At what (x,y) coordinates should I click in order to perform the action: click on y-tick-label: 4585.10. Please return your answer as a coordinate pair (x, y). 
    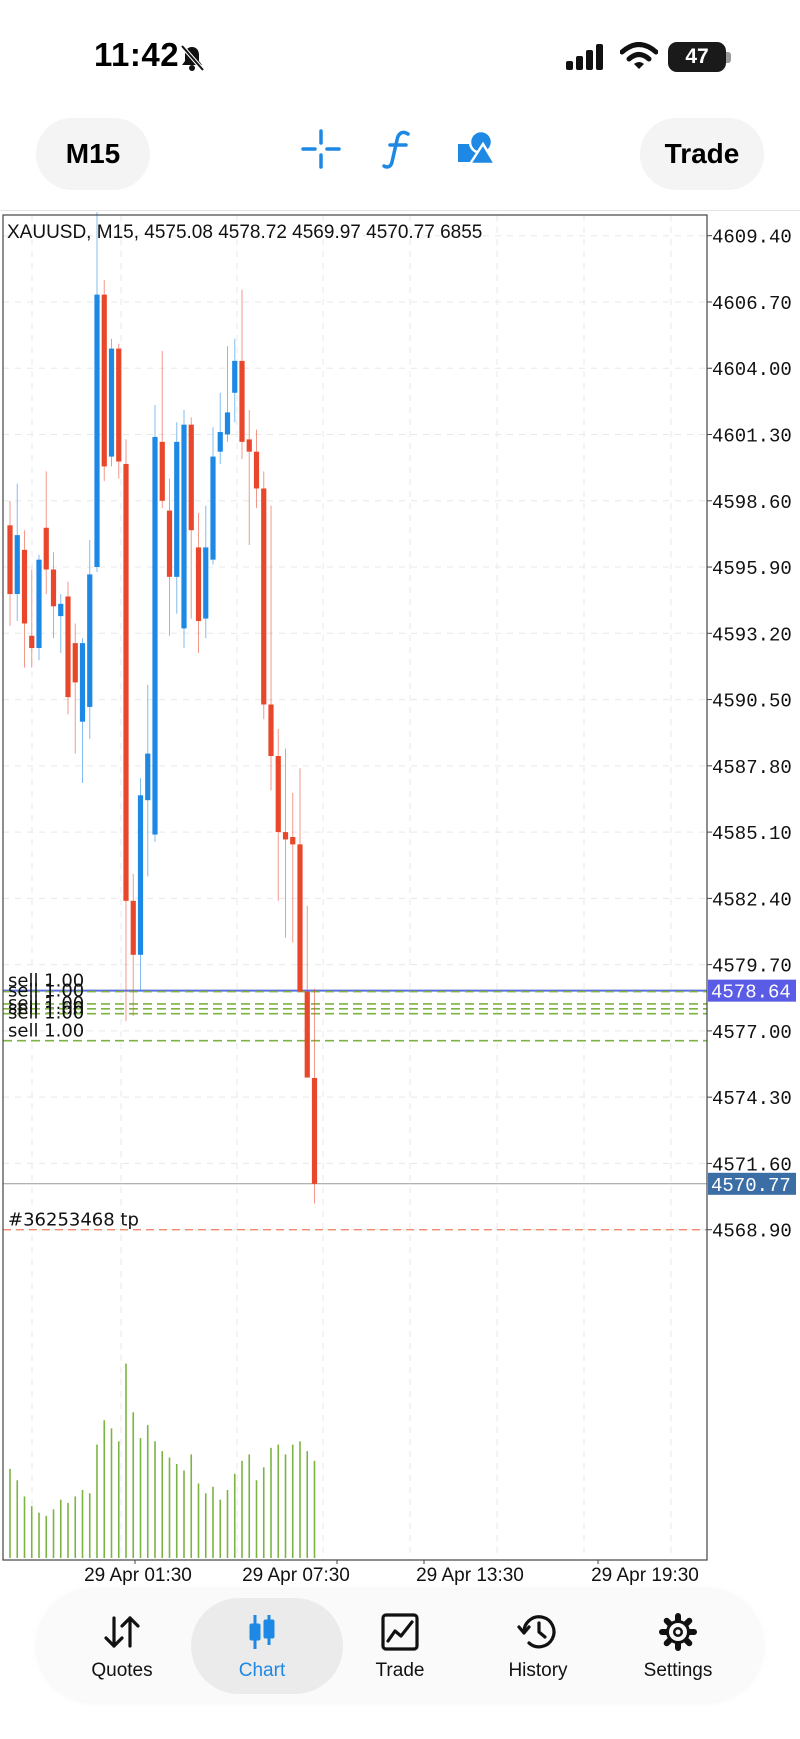
    Looking at the image, I should click on (752, 834).